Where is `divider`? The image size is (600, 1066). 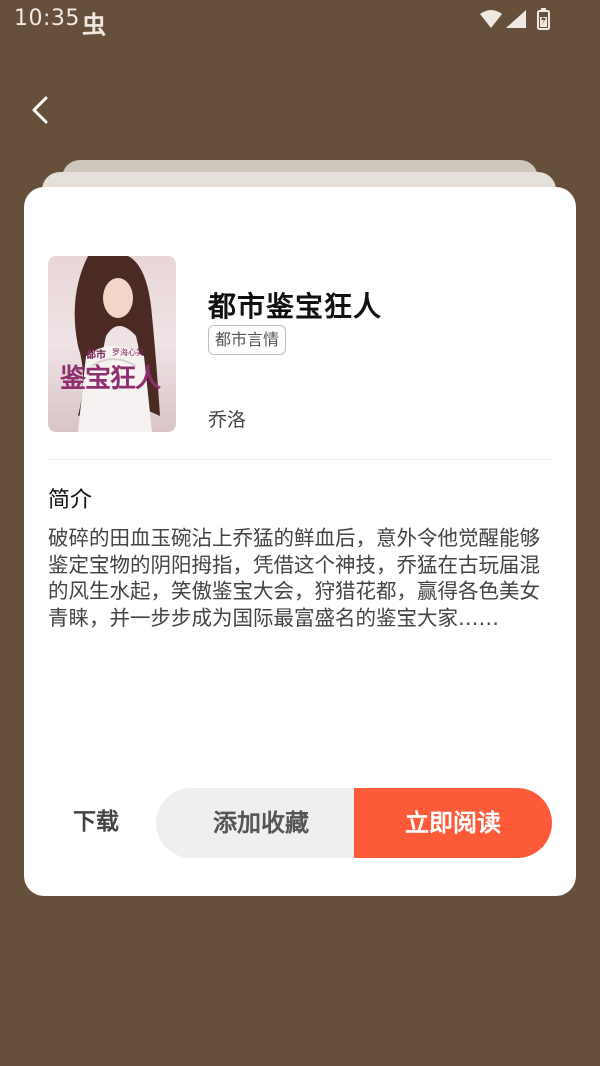
divider is located at coordinates (300, 459).